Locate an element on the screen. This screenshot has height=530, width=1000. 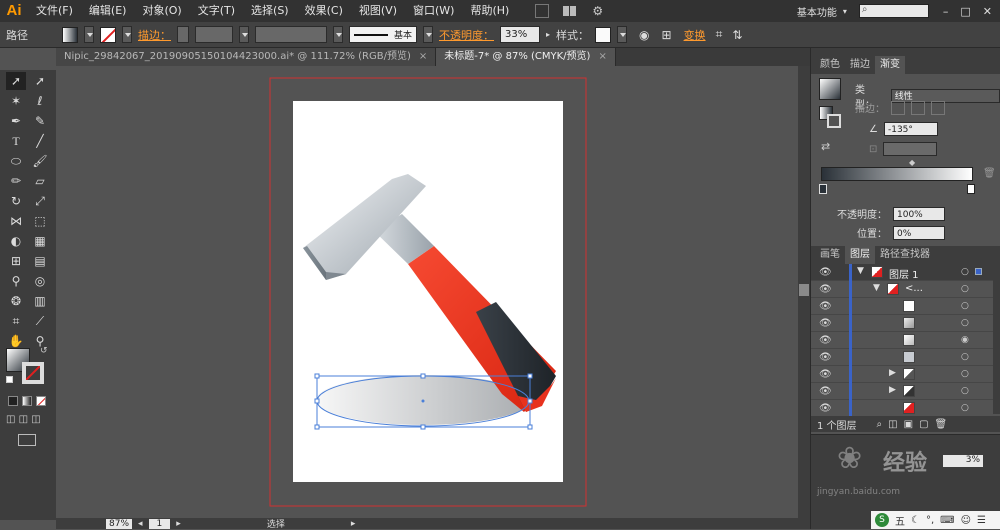
variable-width-profile is located at coordinates (291, 34).